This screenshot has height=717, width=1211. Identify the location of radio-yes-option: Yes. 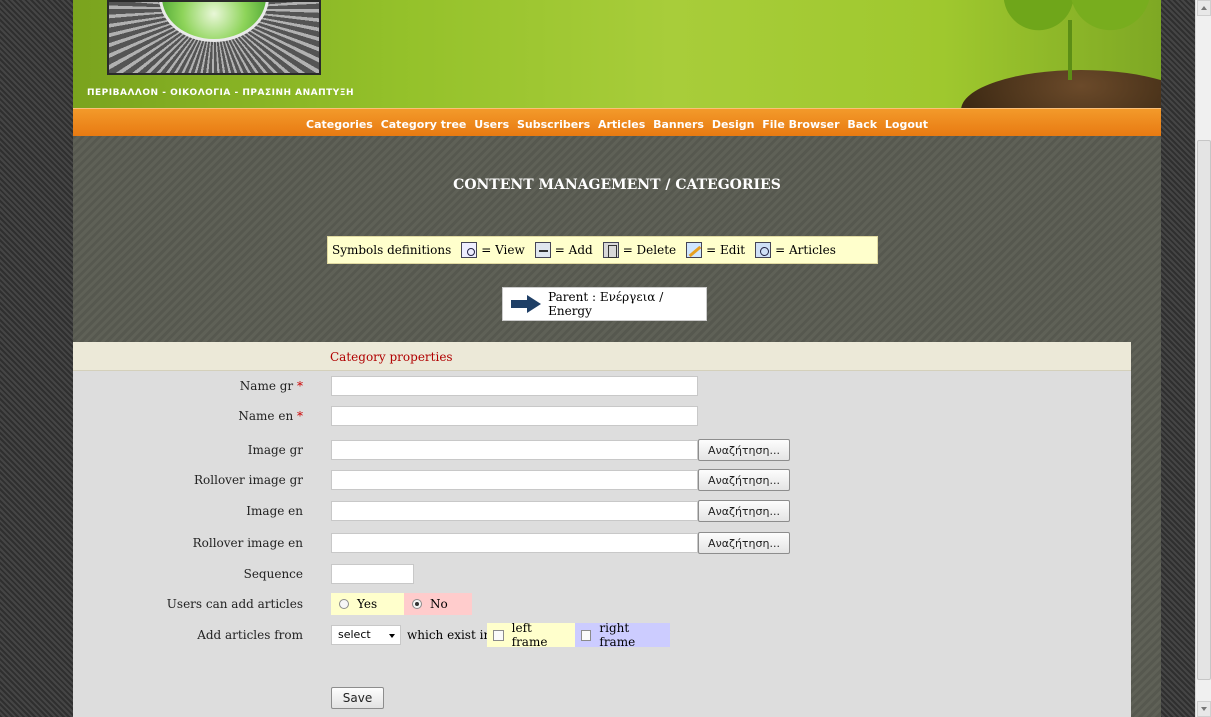
(367, 604).